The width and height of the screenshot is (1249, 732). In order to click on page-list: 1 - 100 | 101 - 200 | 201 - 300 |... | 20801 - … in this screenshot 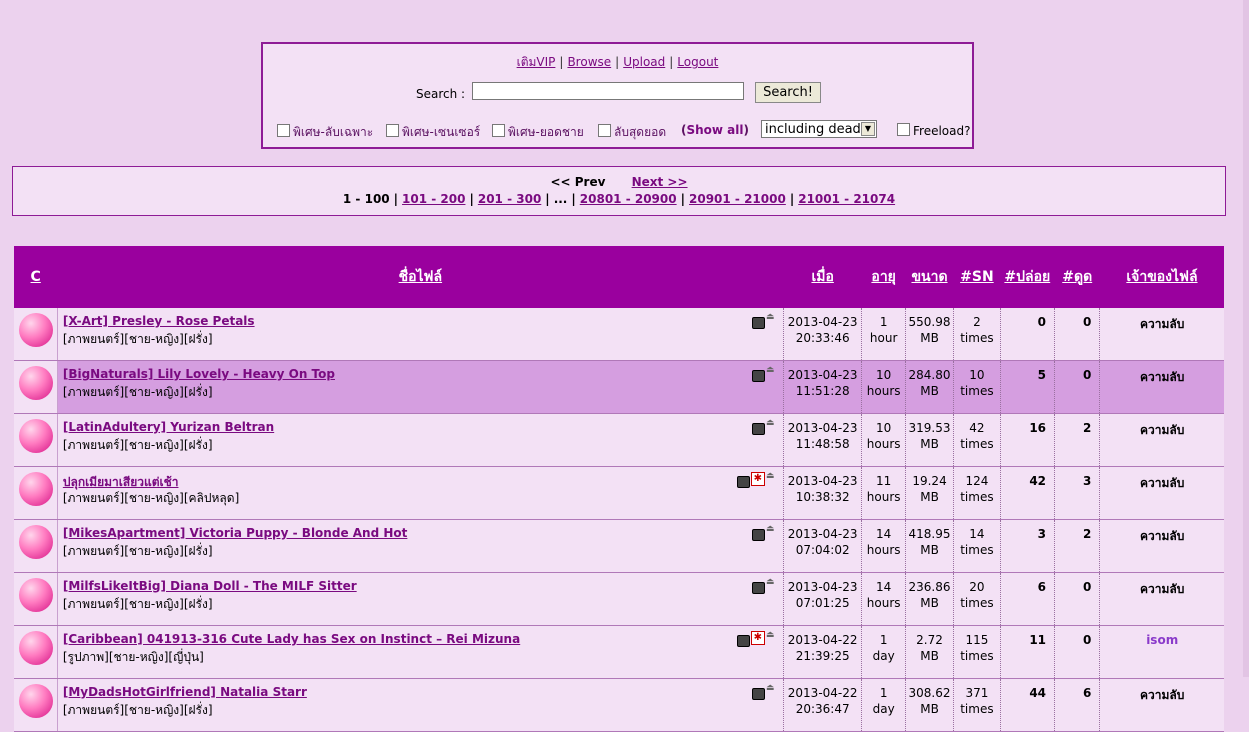, I will do `click(619, 199)`.